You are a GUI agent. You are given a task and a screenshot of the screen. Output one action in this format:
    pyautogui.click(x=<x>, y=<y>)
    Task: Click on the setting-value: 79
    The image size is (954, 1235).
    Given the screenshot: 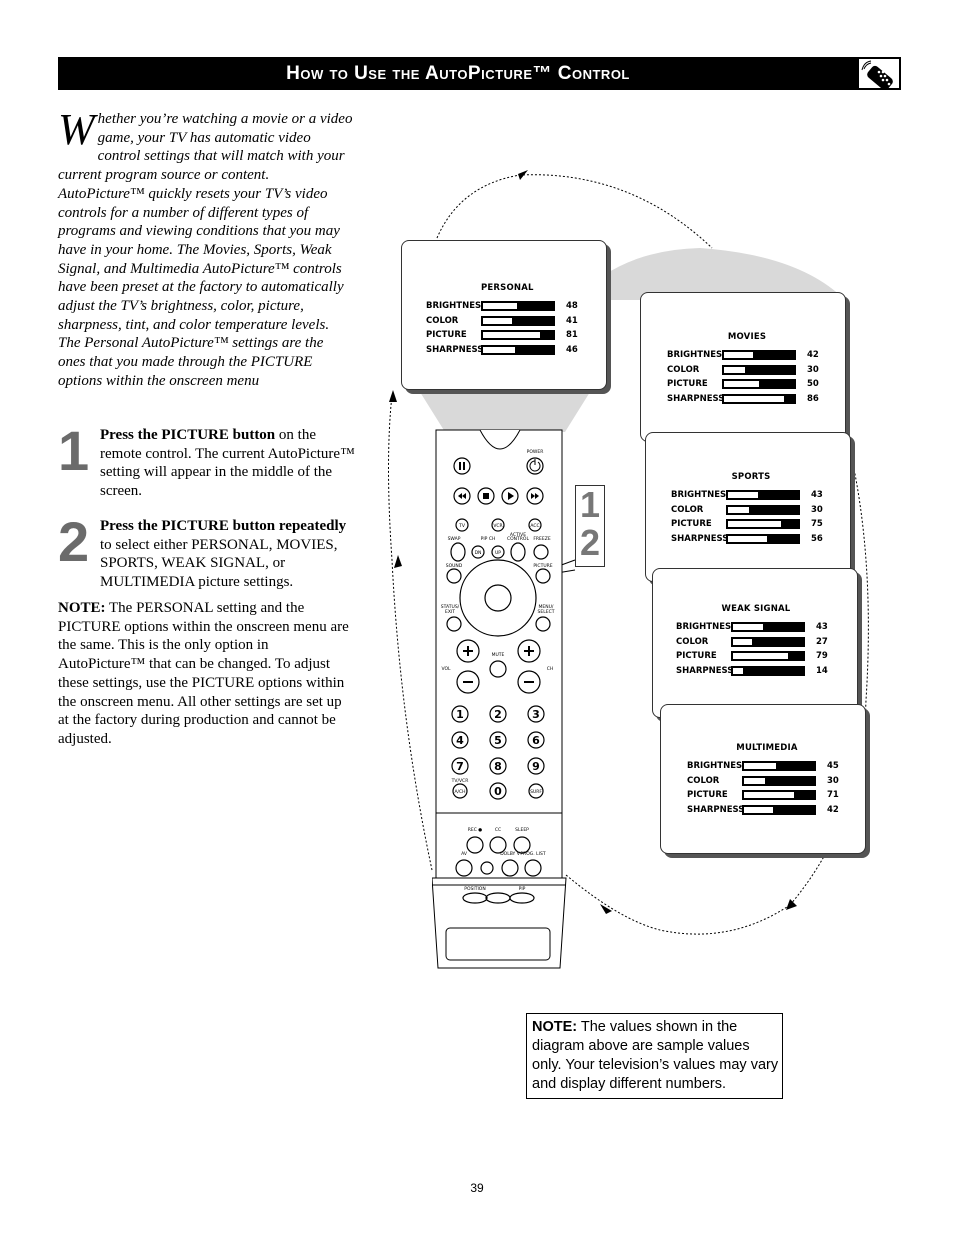 What is the action you would take?
    pyautogui.click(x=822, y=656)
    